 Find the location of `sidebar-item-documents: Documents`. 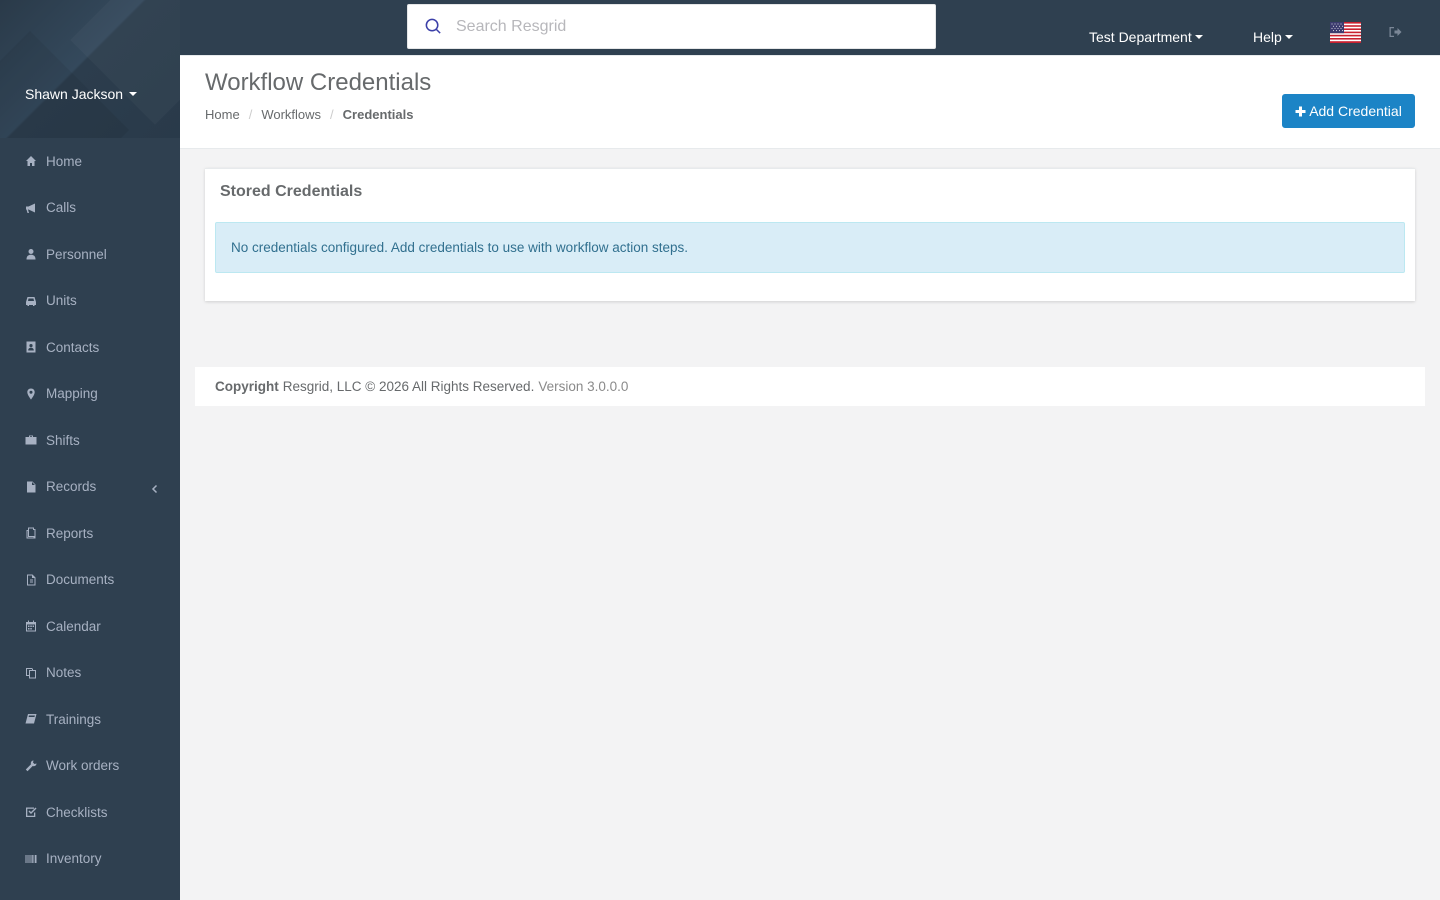

sidebar-item-documents: Documents is located at coordinates (90, 580).